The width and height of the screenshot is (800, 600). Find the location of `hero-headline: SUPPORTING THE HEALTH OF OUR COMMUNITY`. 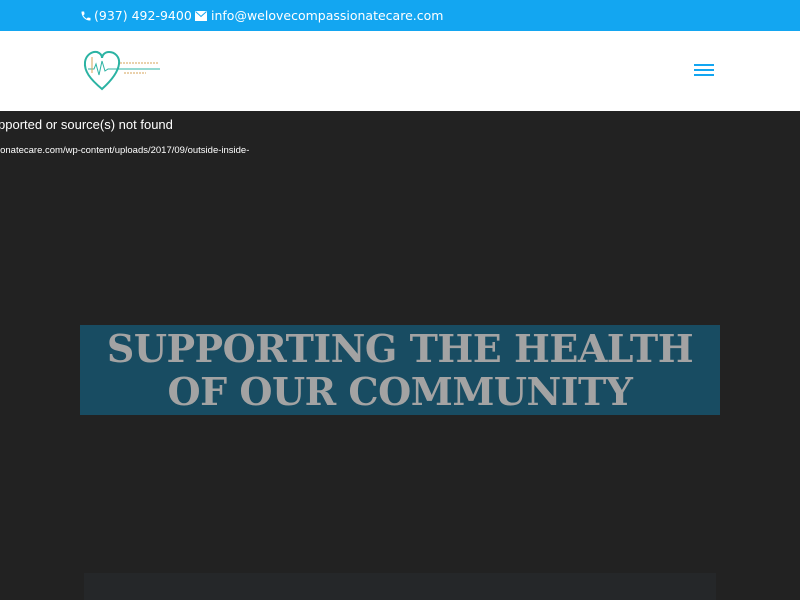

hero-headline: SUPPORTING THE HEALTH OF OUR COMMUNITY is located at coordinates (400, 370).